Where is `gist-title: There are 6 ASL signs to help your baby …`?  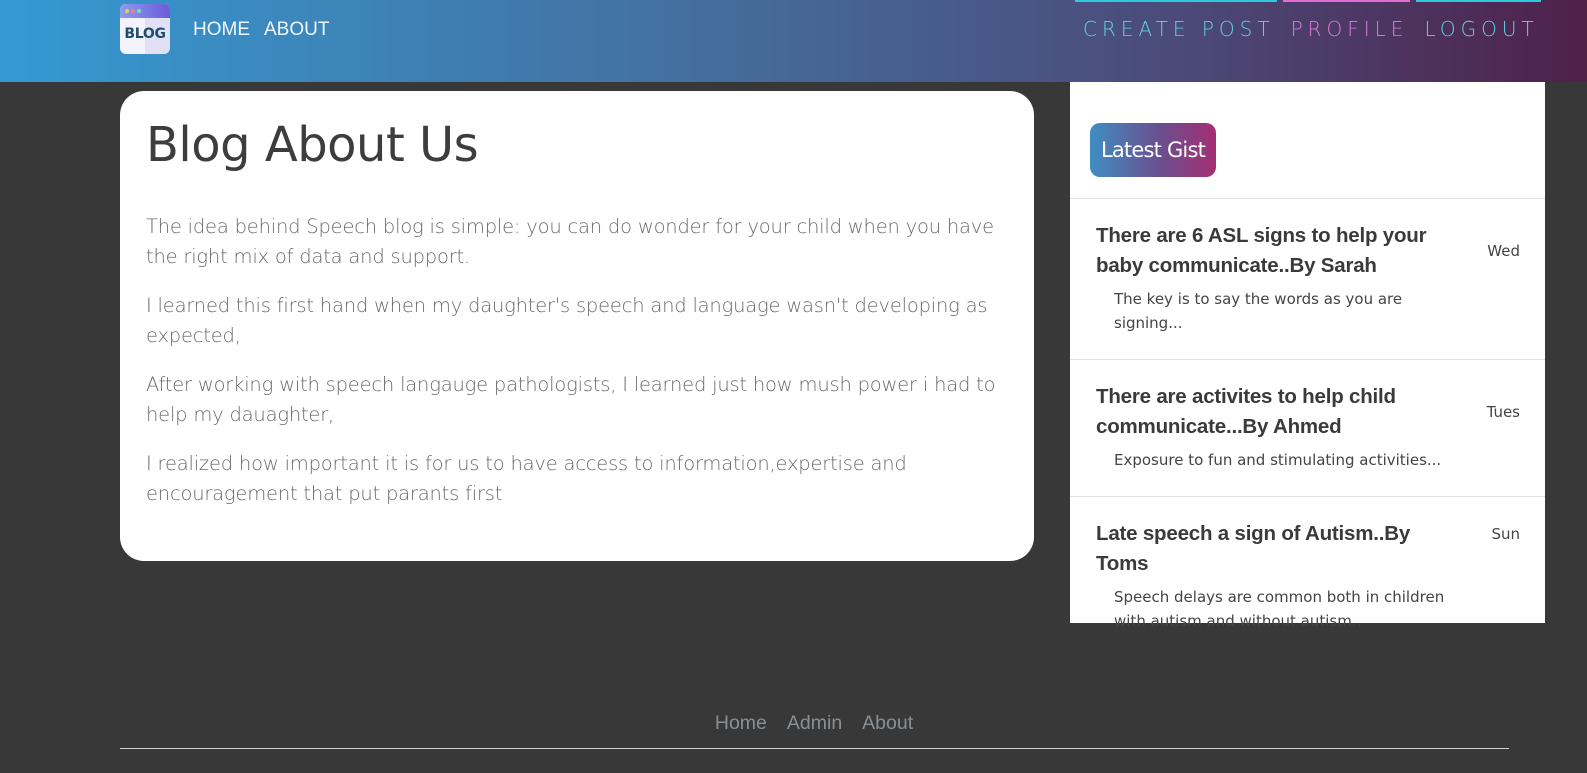 gist-title: There are 6 ASL signs to help your baby … is located at coordinates (1280, 251).